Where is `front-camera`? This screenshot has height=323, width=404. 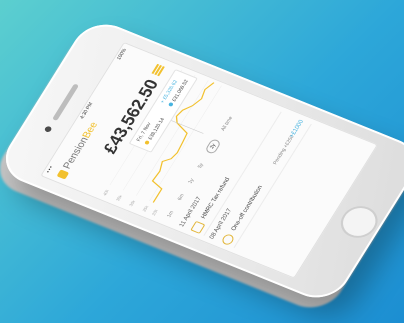
front-camera is located at coordinates (48, 129).